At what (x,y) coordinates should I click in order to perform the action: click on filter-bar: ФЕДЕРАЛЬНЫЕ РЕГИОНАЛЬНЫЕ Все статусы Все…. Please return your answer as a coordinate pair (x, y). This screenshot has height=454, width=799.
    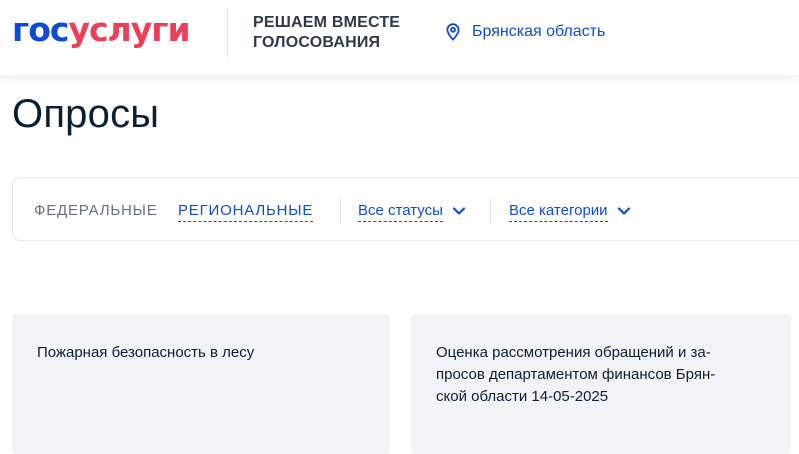
    Looking at the image, I should click on (405, 209).